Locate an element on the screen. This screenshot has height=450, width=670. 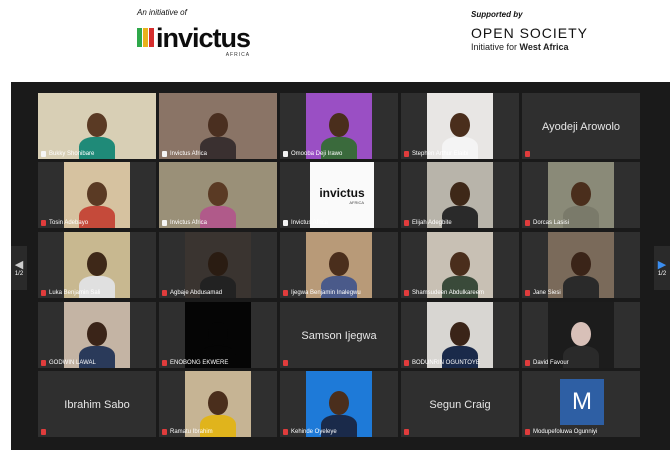
participant-name-label is located at coordinates (43, 432).